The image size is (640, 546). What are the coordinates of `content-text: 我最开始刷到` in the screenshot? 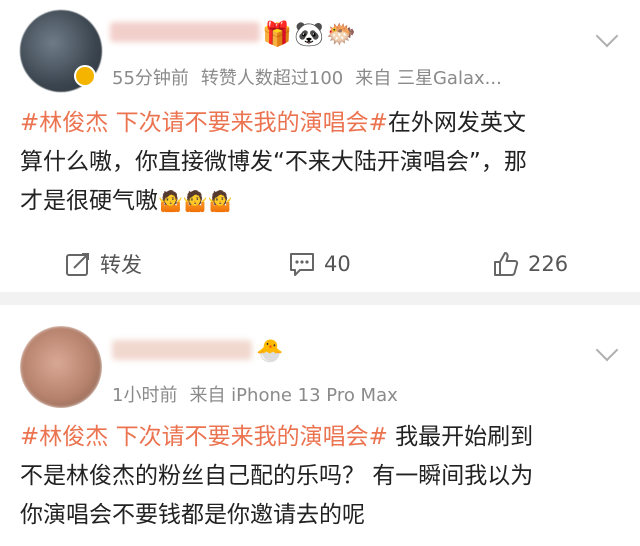 It's located at (460, 437).